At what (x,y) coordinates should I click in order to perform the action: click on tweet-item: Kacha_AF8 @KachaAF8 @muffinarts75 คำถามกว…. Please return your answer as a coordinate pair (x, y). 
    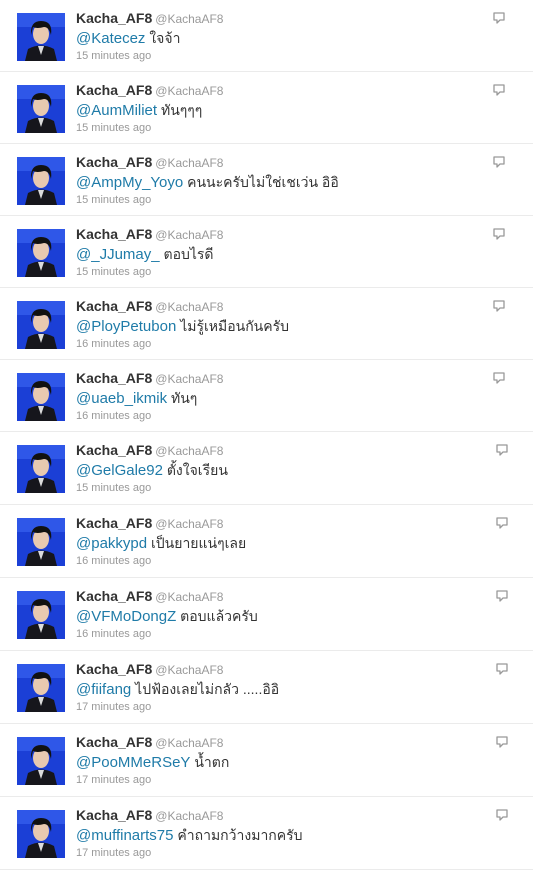
    Looking at the image, I should click on (266, 833).